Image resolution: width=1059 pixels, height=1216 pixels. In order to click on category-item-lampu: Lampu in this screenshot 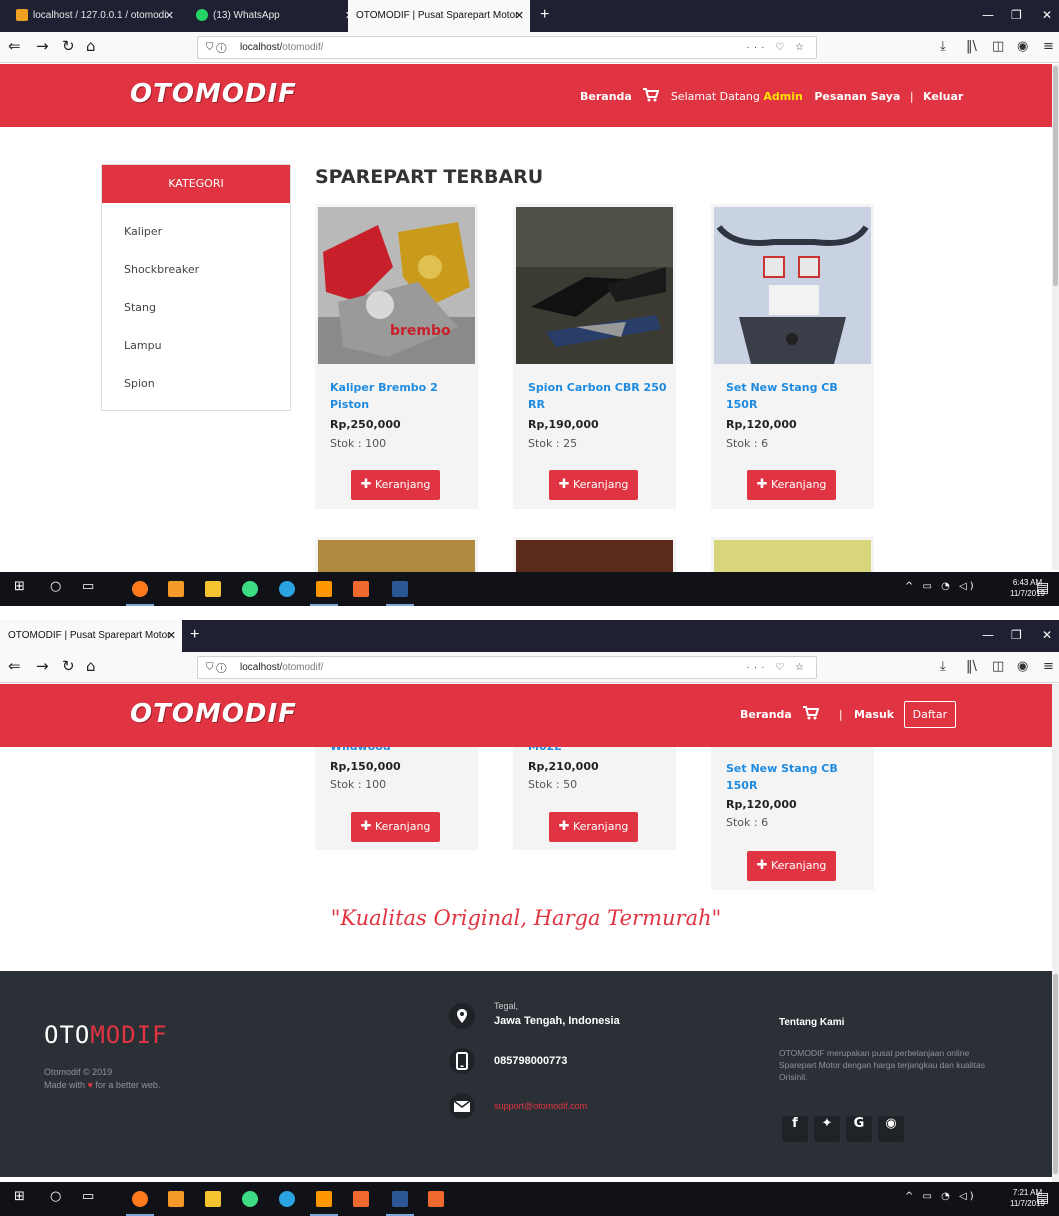, I will do `click(143, 345)`.